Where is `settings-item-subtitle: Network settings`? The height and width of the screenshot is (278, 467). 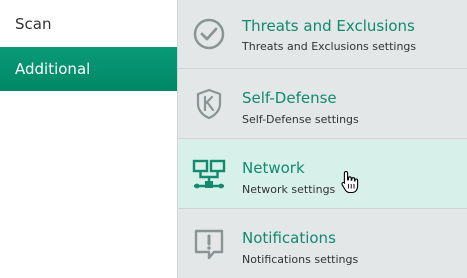 settings-item-subtitle: Network settings is located at coordinates (289, 189).